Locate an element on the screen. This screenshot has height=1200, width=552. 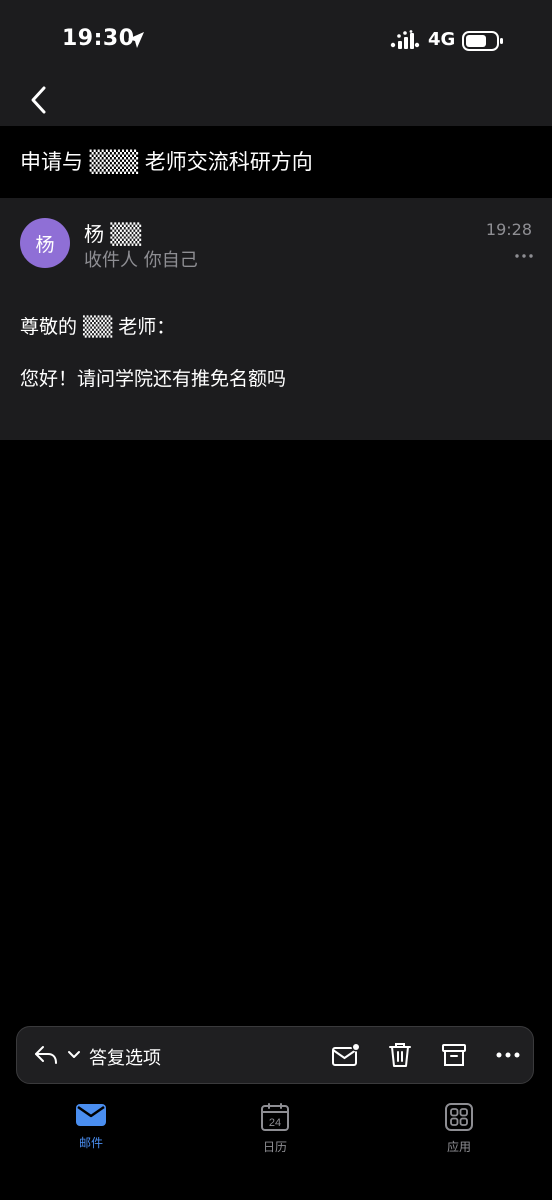
email-body-text: 您好！请问学院还有推免名额吗 is located at coordinates (153, 379).